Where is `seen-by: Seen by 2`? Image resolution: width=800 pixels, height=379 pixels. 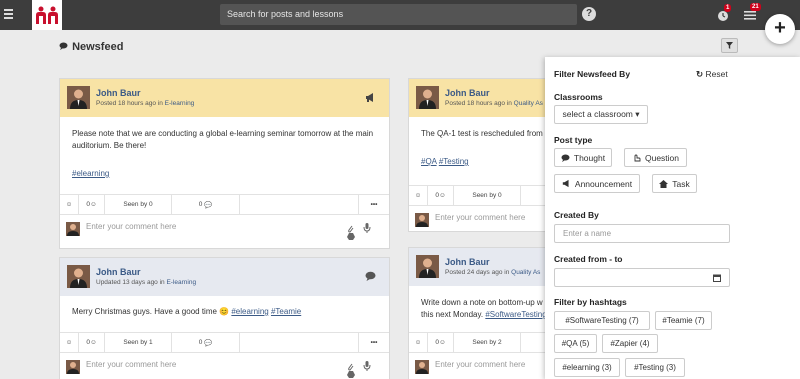 seen-by: Seen by 2 is located at coordinates (487, 342).